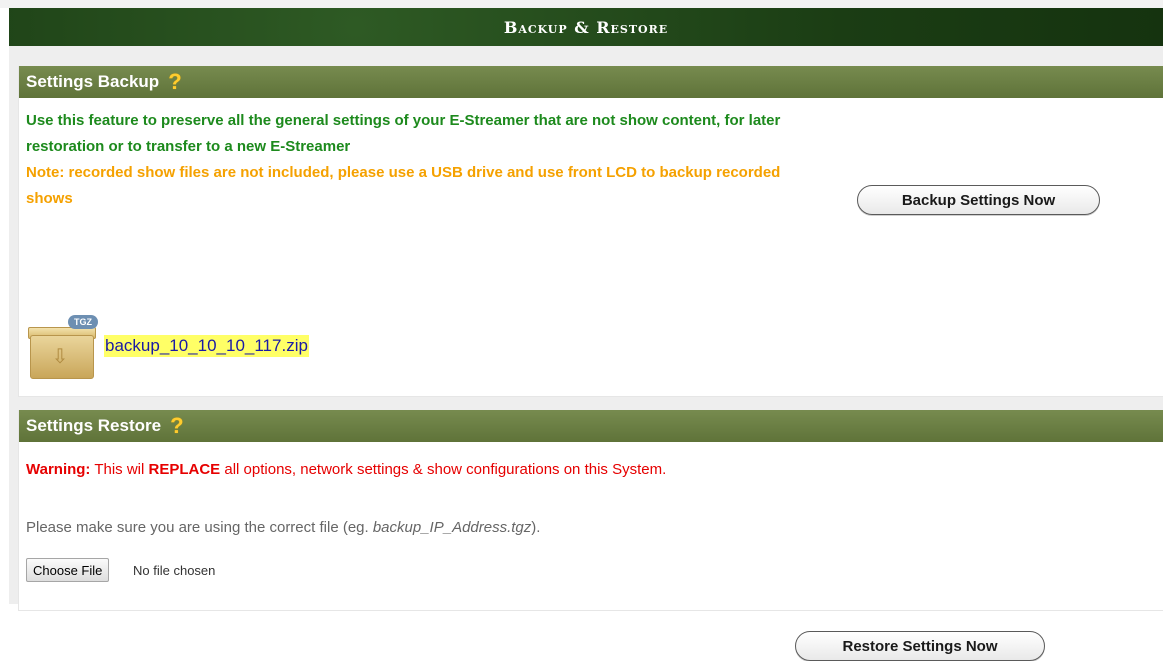 The image size is (1163, 661). I want to click on down-arrow-icon: ⇩, so click(60, 357).